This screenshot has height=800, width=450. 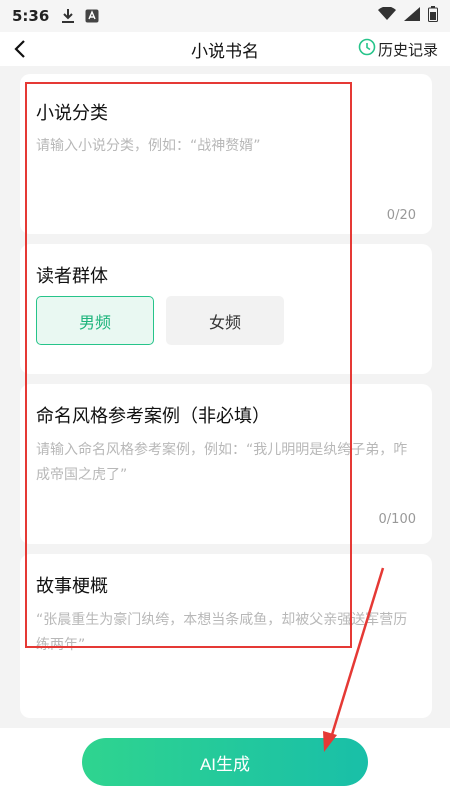 What do you see at coordinates (31, 16) in the screenshot?
I see `status-time: 5:36` at bounding box center [31, 16].